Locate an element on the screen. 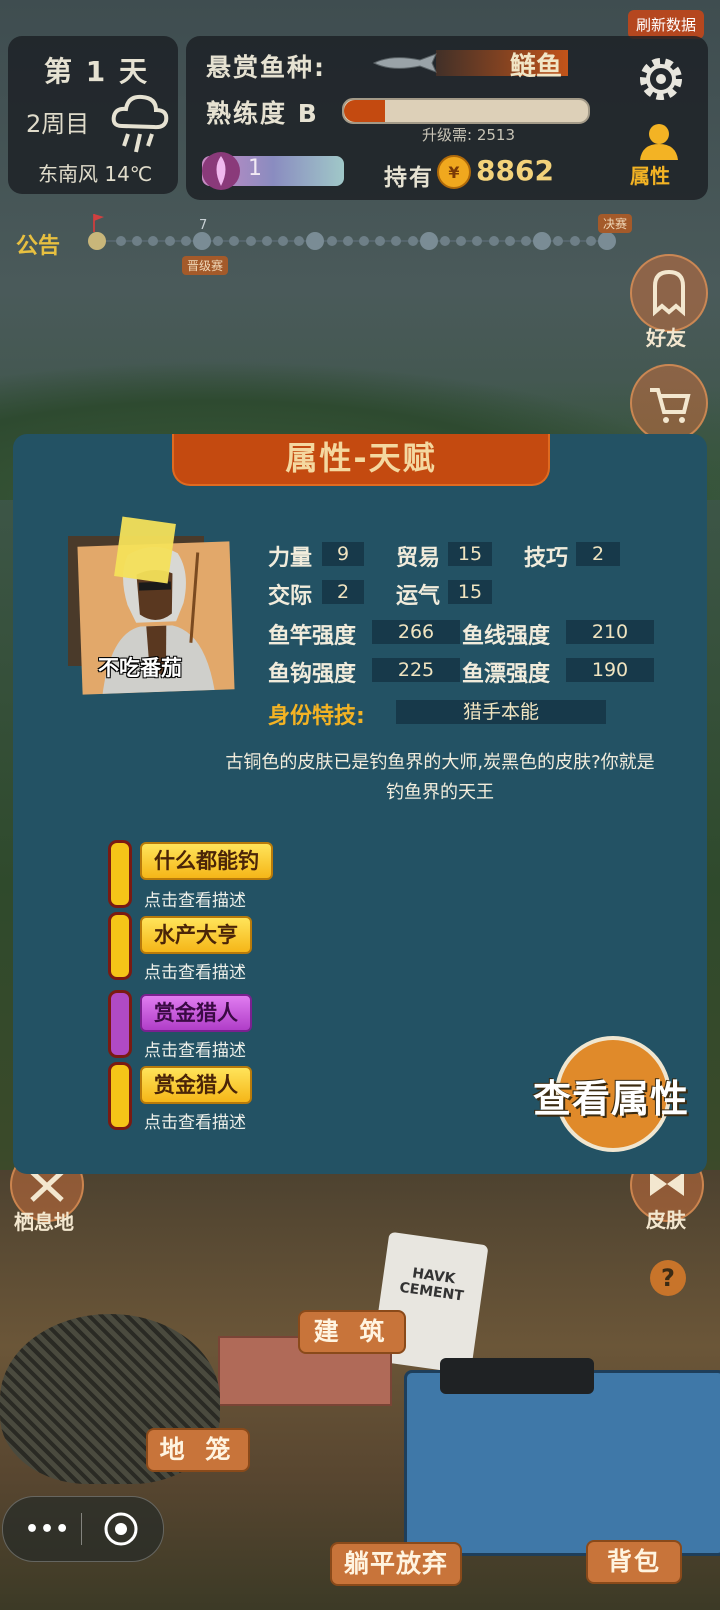 Image resolution: width=720 pixels, height=1610 pixels. habitat-label: 栖息地 is located at coordinates (44, 1220).